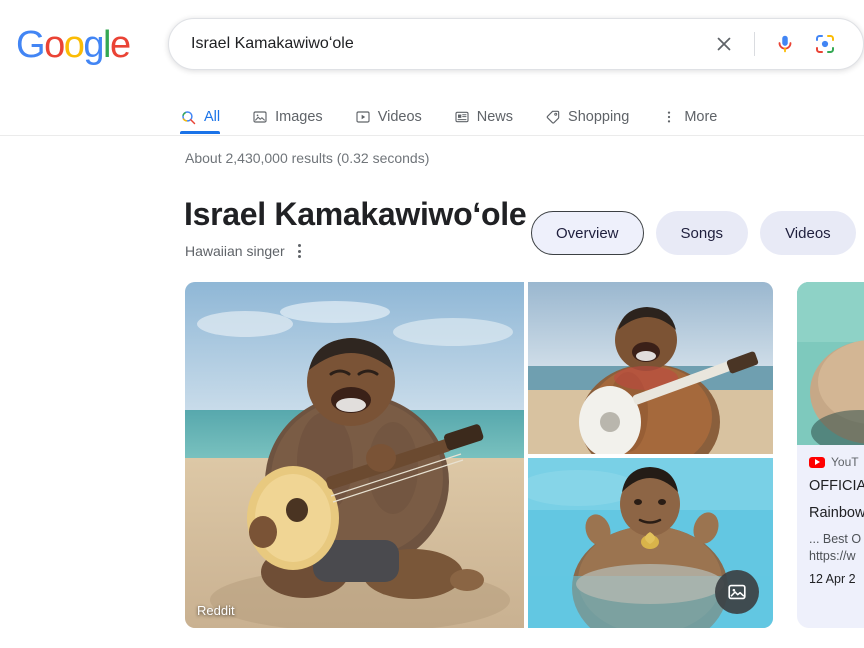 This screenshot has width=864, height=648. I want to click on video-thumbnail: 3:48, so click(830, 363).